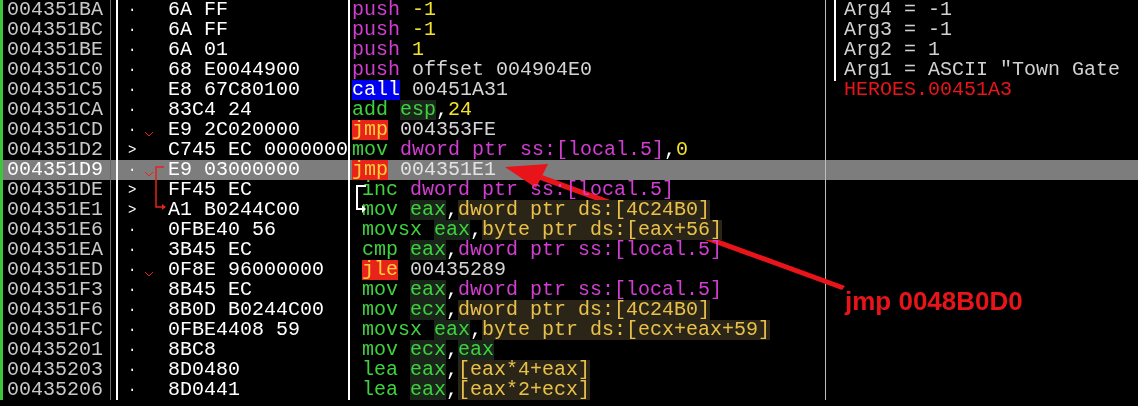  Describe the element at coordinates (55, 10) in the screenshot. I see `address-text: 004351BA` at that location.